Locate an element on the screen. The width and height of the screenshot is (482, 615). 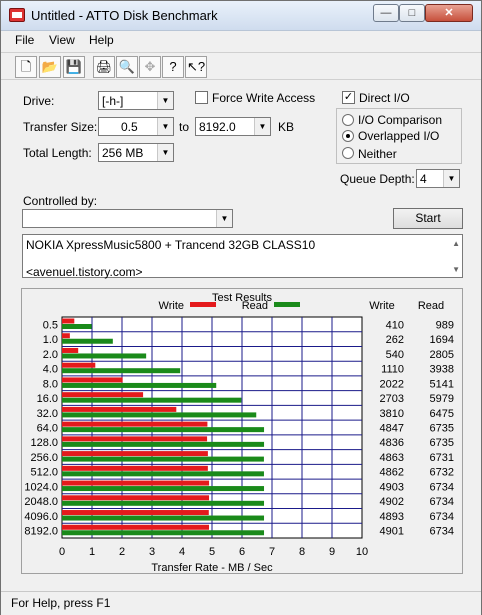
read-value: 6735 is located at coordinates (442, 443).